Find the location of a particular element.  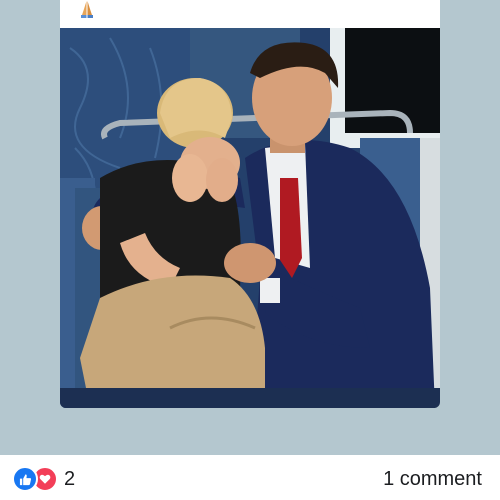

comments-link: 1 comment is located at coordinates (432, 479).